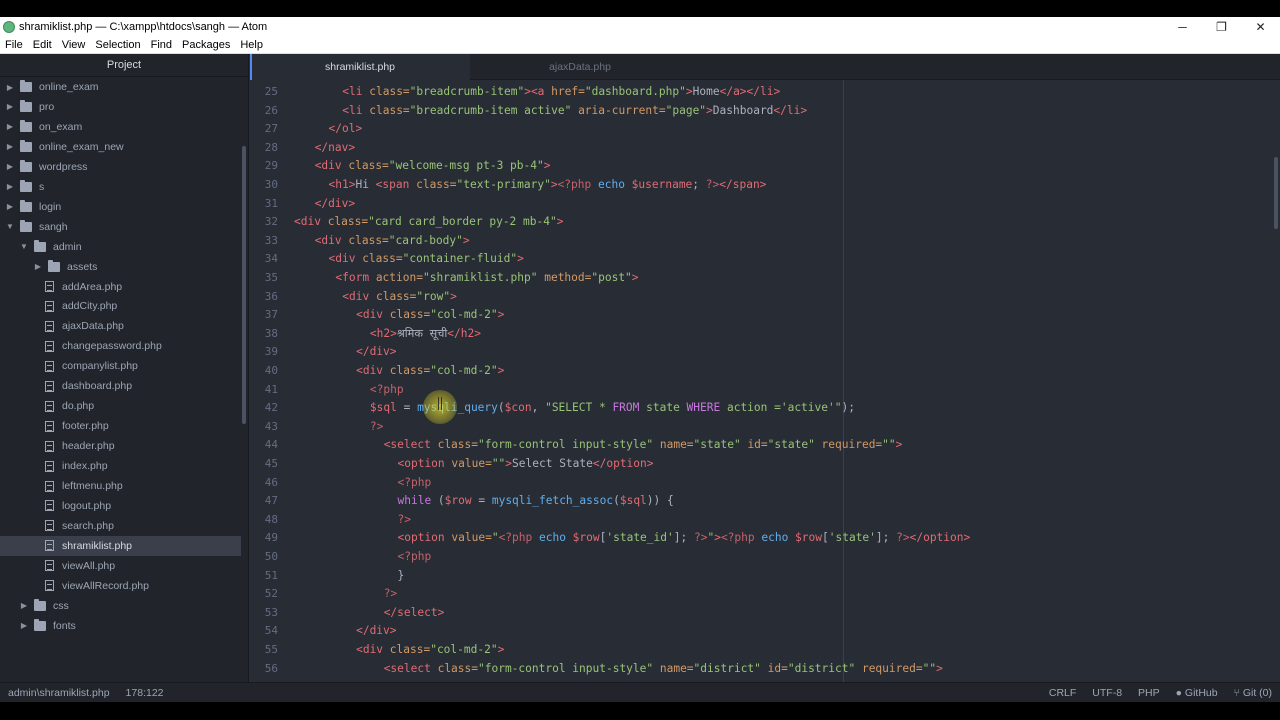 The width and height of the screenshot is (1280, 720). Describe the element at coordinates (120, 626) in the screenshot. I see `tree-folder: ▶ fonts` at that location.